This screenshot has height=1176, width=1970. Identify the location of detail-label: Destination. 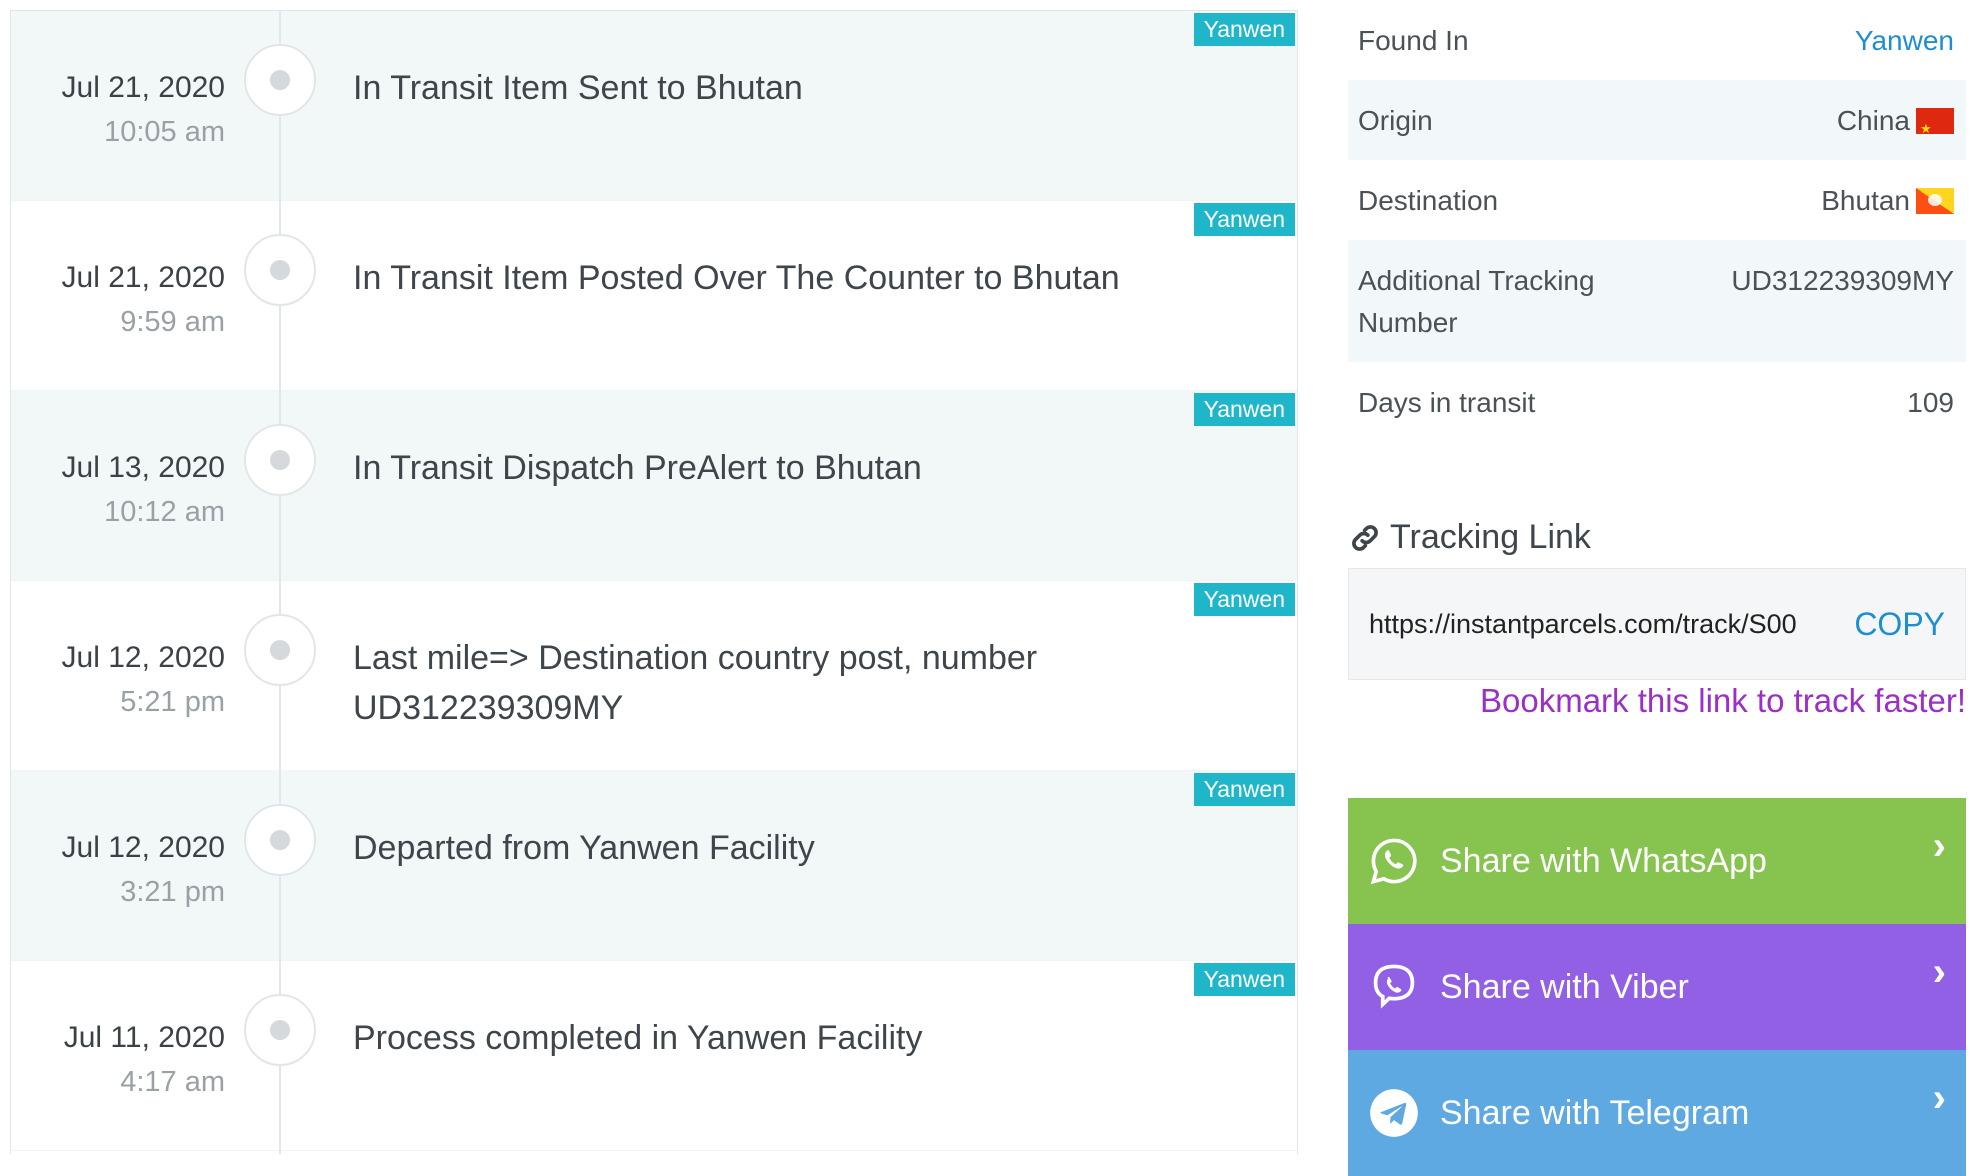
(1428, 200).